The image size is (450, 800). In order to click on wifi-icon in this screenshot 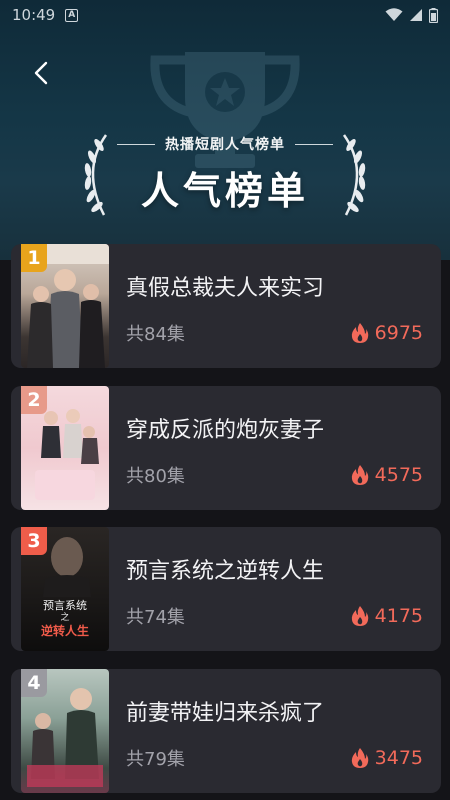, I will do `click(394, 14)`.